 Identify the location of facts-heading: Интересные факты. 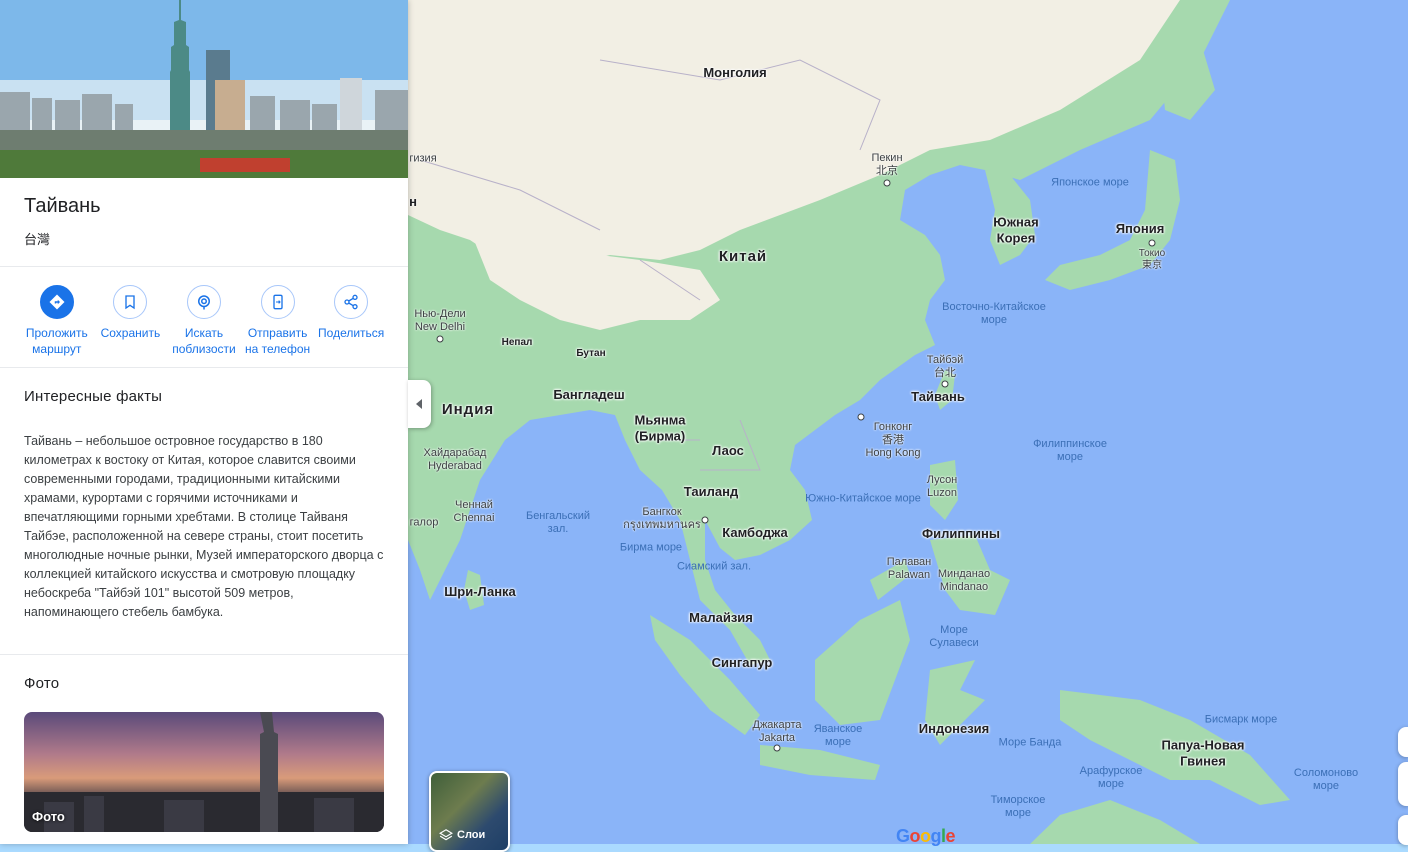
(93, 396).